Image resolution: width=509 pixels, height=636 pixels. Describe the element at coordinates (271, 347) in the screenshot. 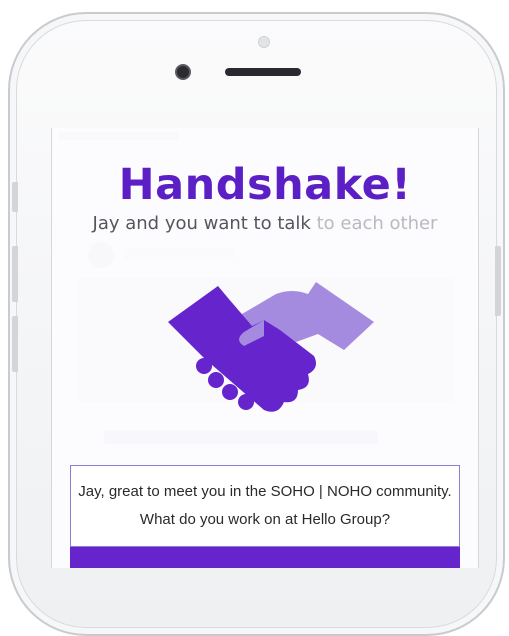

I see `handshake-icon` at that location.